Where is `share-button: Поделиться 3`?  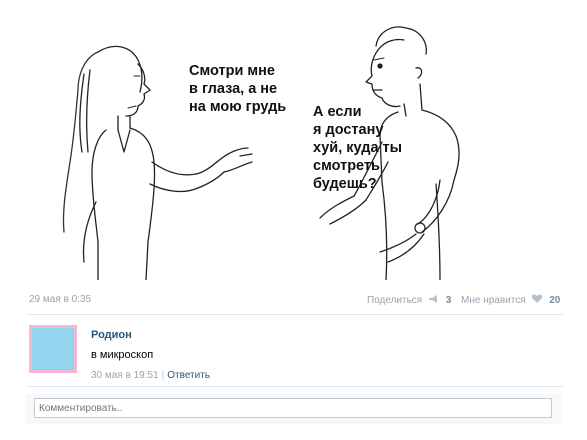 share-button: Поделиться 3 is located at coordinates (409, 300).